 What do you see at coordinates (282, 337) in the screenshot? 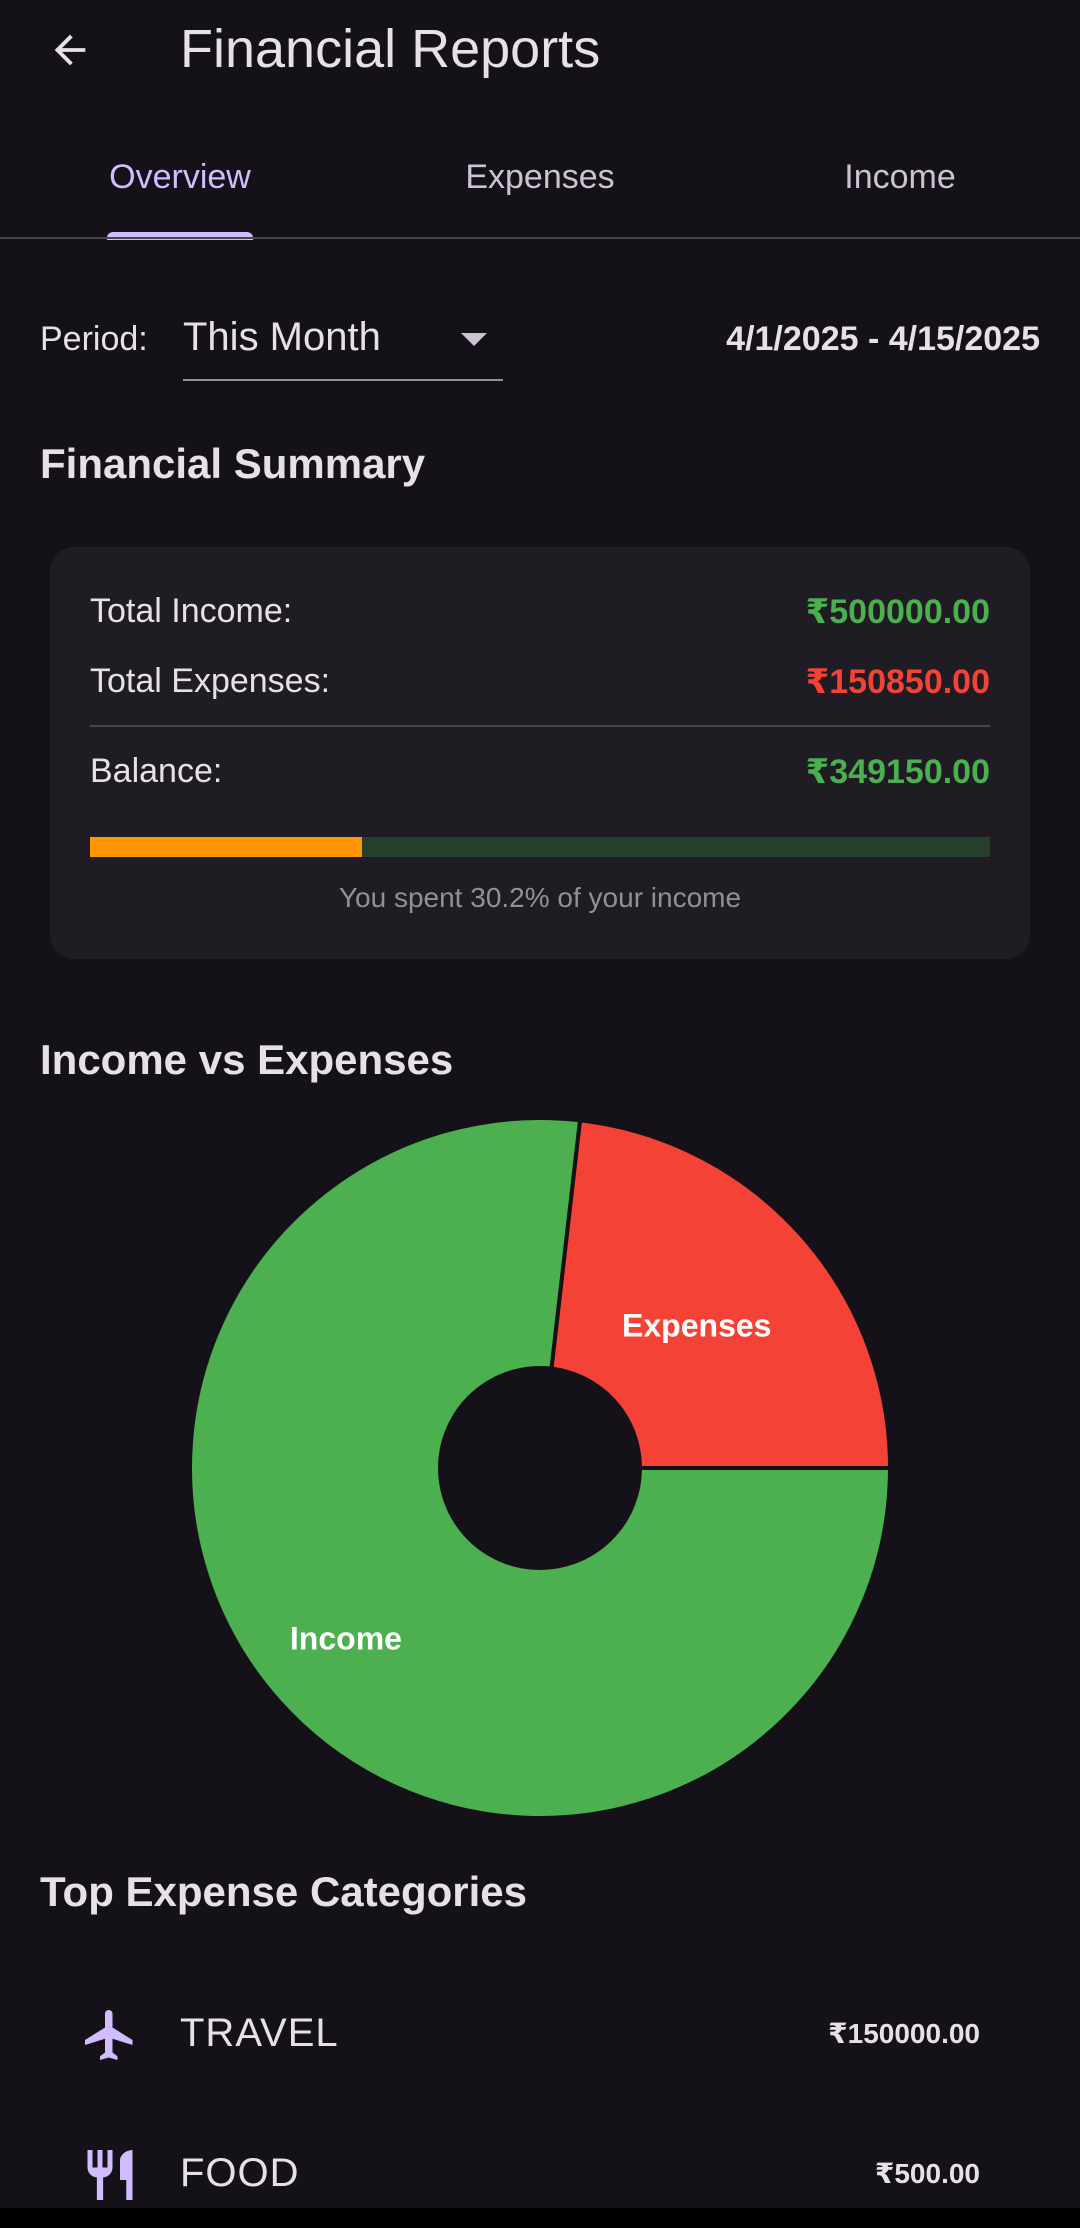
I see `period-selected-value: This Month` at bounding box center [282, 337].